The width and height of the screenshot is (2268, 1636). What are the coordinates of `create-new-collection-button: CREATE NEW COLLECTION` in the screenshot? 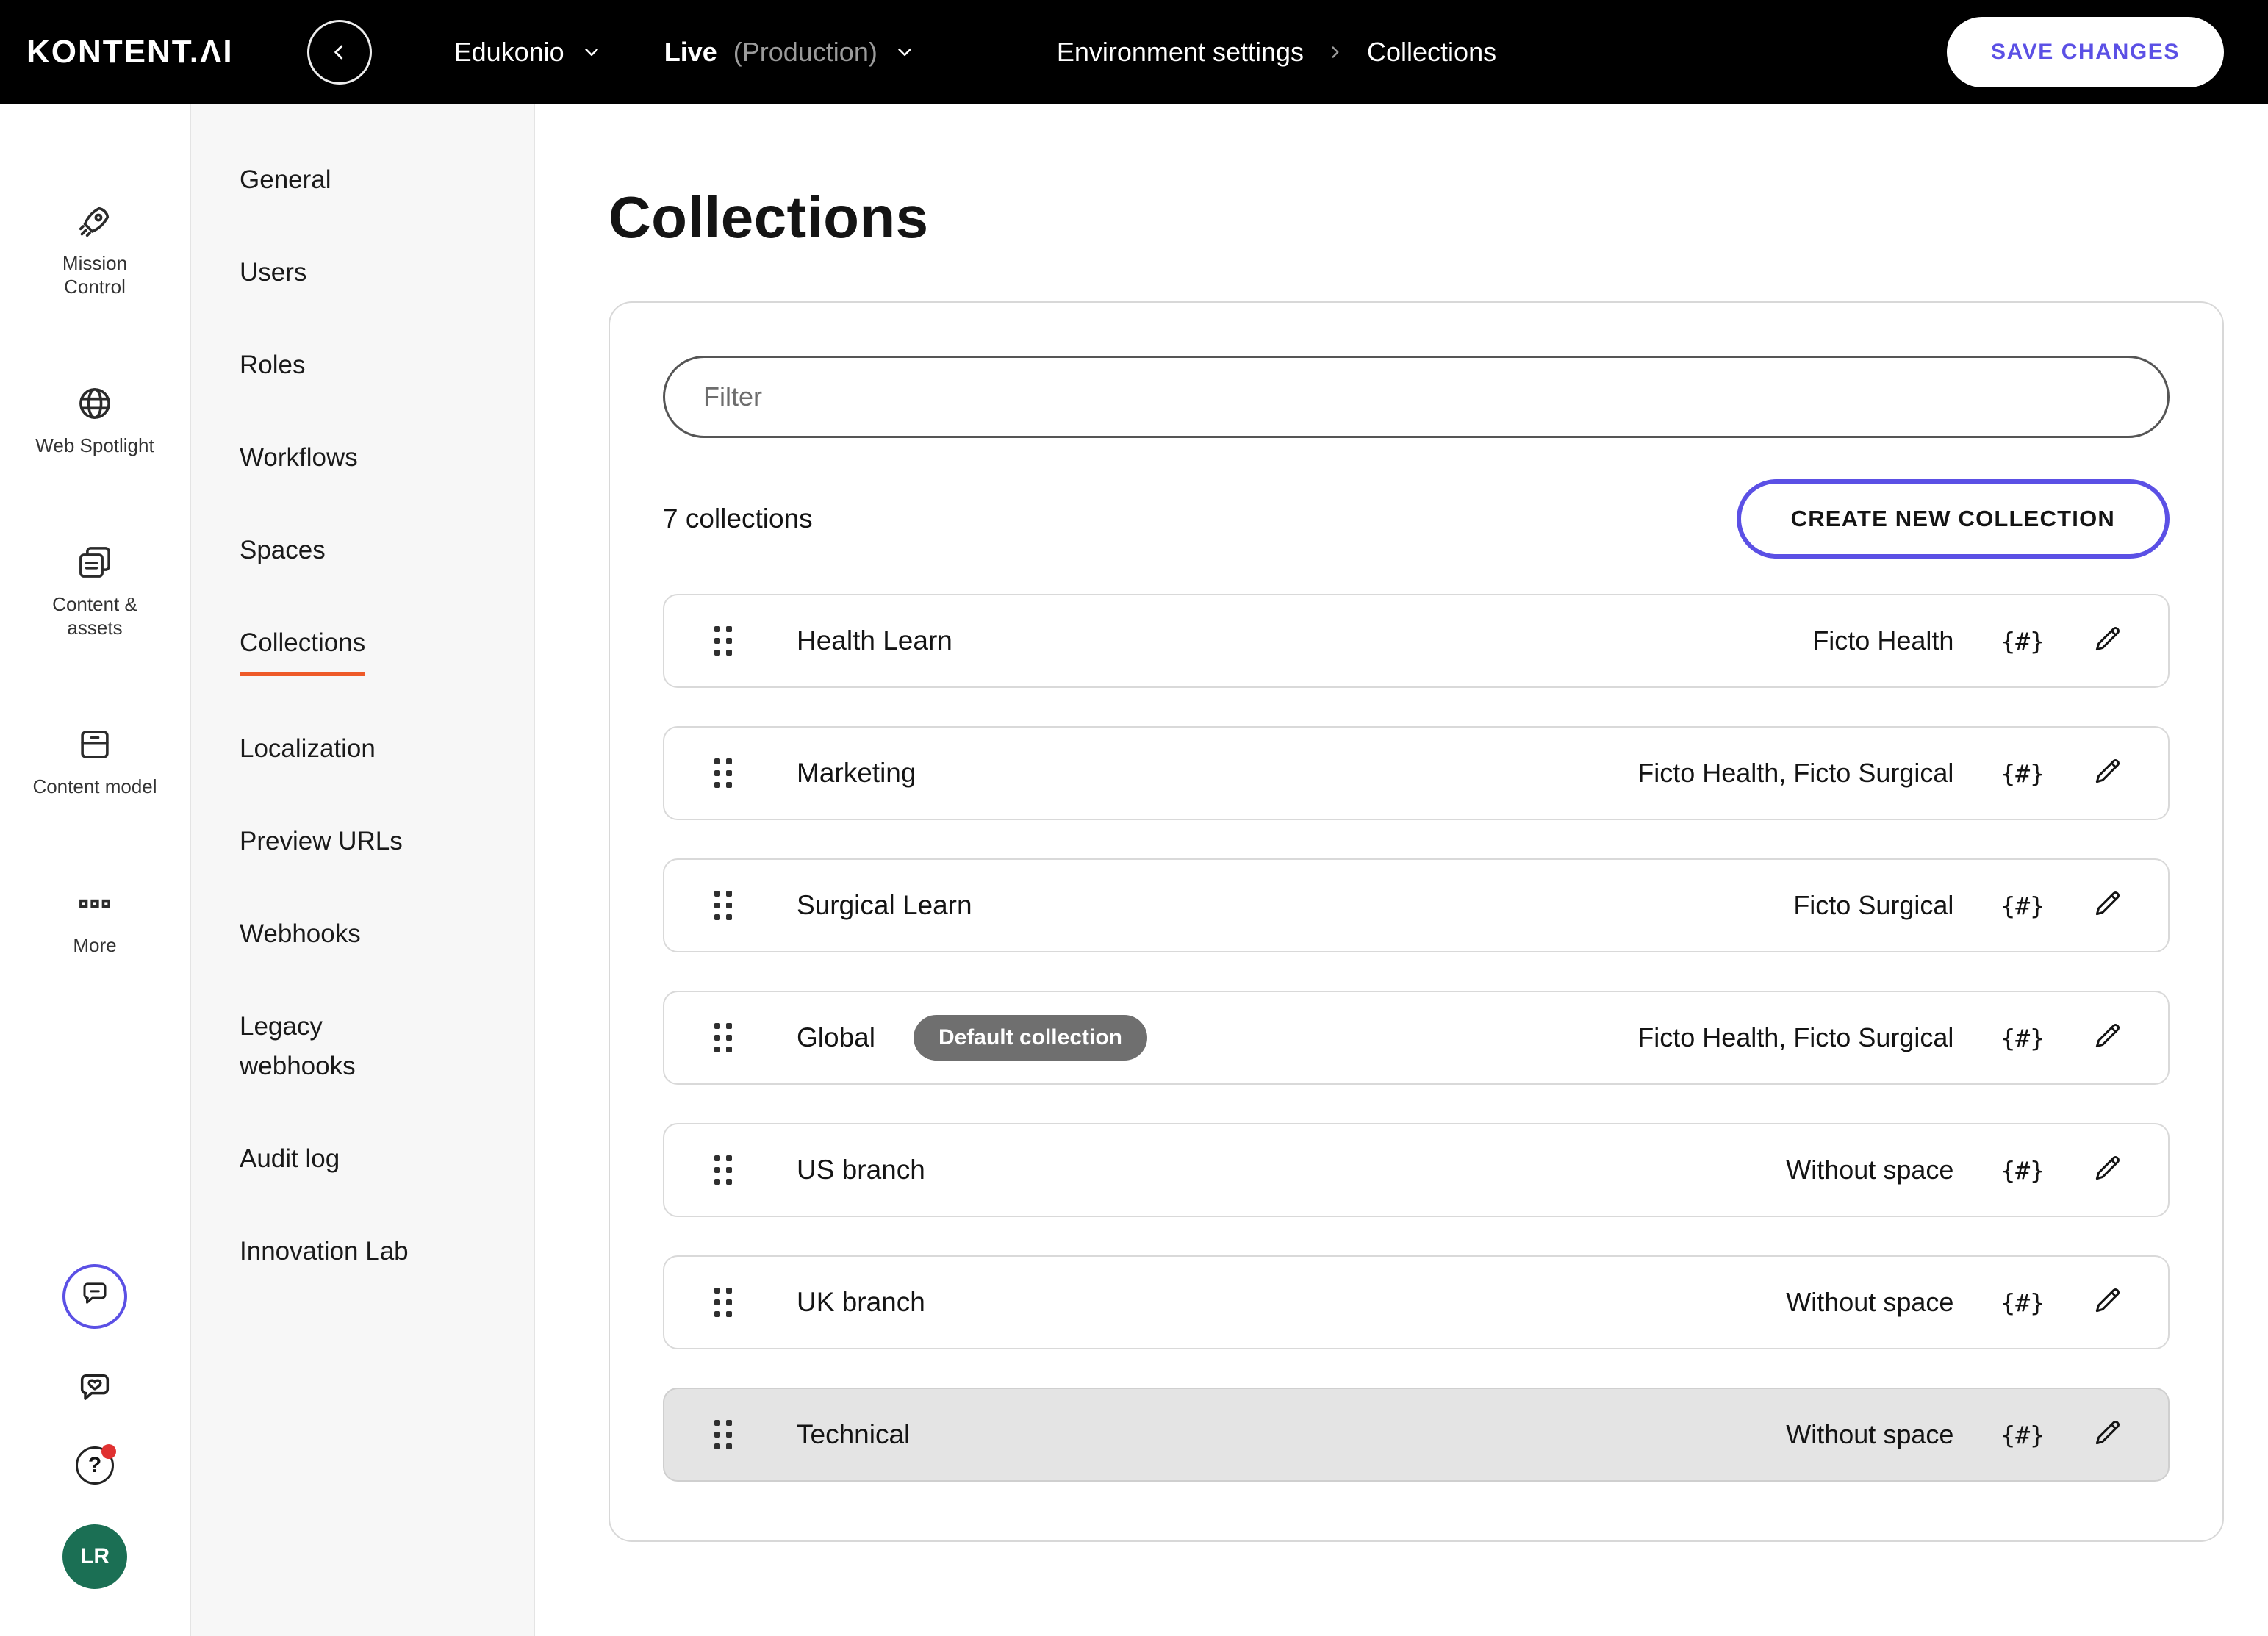 It's located at (1953, 519).